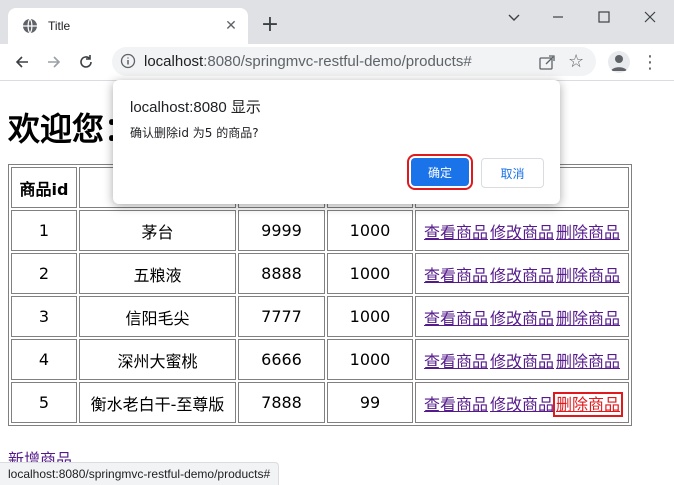  I want to click on plus-icon: +, so click(270, 26).